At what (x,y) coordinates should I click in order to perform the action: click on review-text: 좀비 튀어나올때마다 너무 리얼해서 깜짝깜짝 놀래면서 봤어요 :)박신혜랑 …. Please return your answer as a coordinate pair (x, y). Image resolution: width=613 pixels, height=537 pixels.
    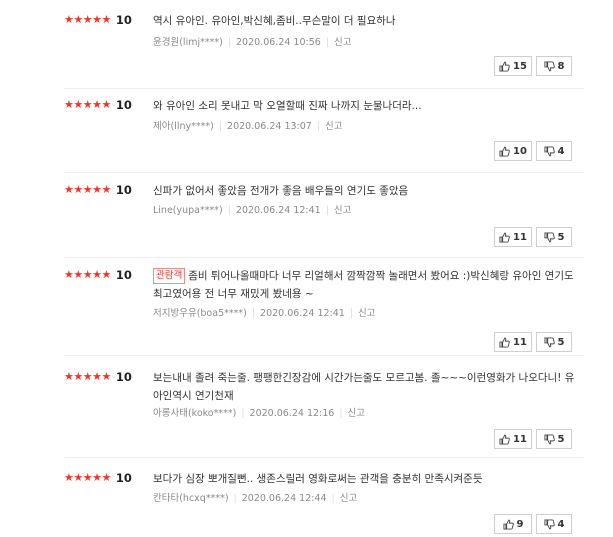
    Looking at the image, I should click on (363, 285).